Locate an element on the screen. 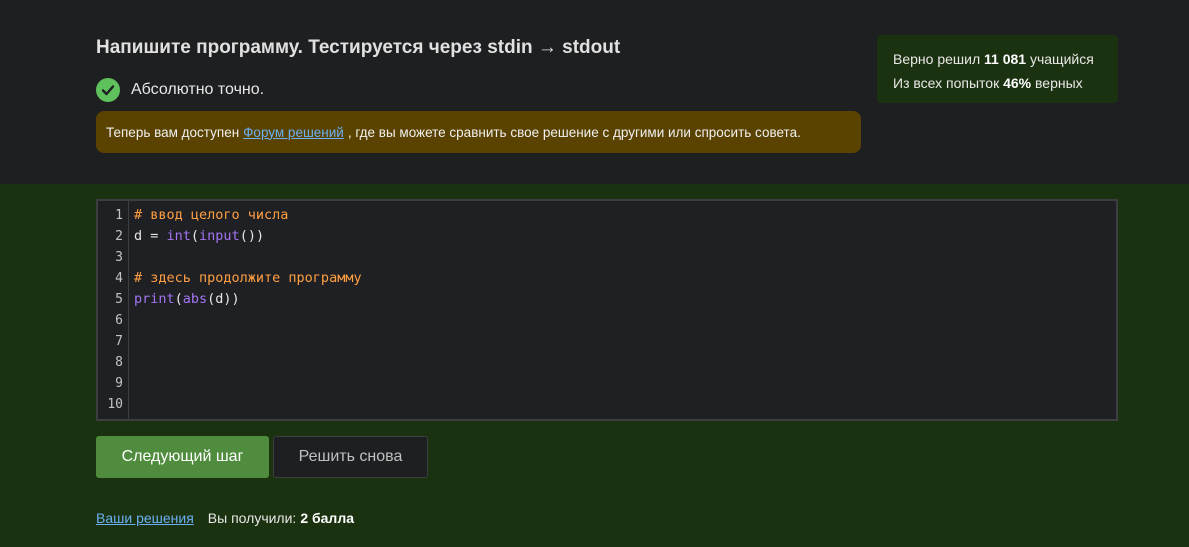 This screenshot has height=547, width=1189. code-comment: # здесь продолжите программу is located at coordinates (248, 278).